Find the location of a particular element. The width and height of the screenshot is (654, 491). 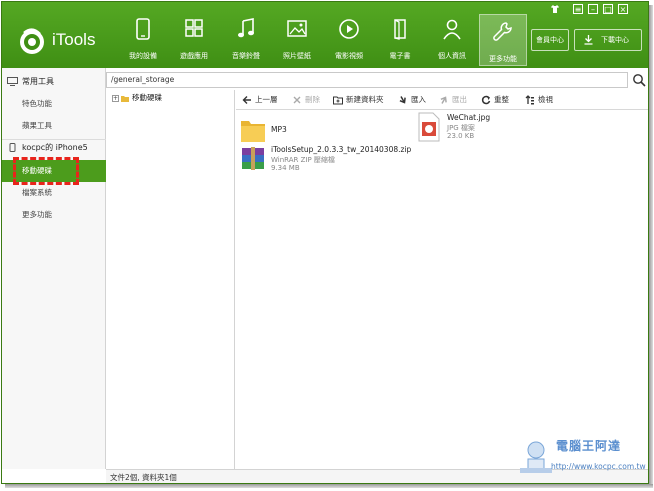

maximize-button: □ is located at coordinates (608, 9).